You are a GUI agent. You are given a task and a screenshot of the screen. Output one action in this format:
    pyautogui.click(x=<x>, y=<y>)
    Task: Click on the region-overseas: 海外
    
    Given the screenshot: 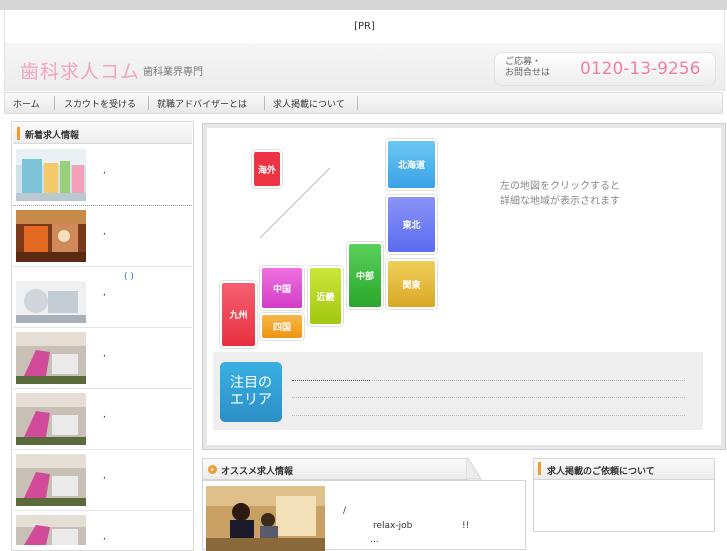 What is the action you would take?
    pyautogui.click(x=267, y=169)
    